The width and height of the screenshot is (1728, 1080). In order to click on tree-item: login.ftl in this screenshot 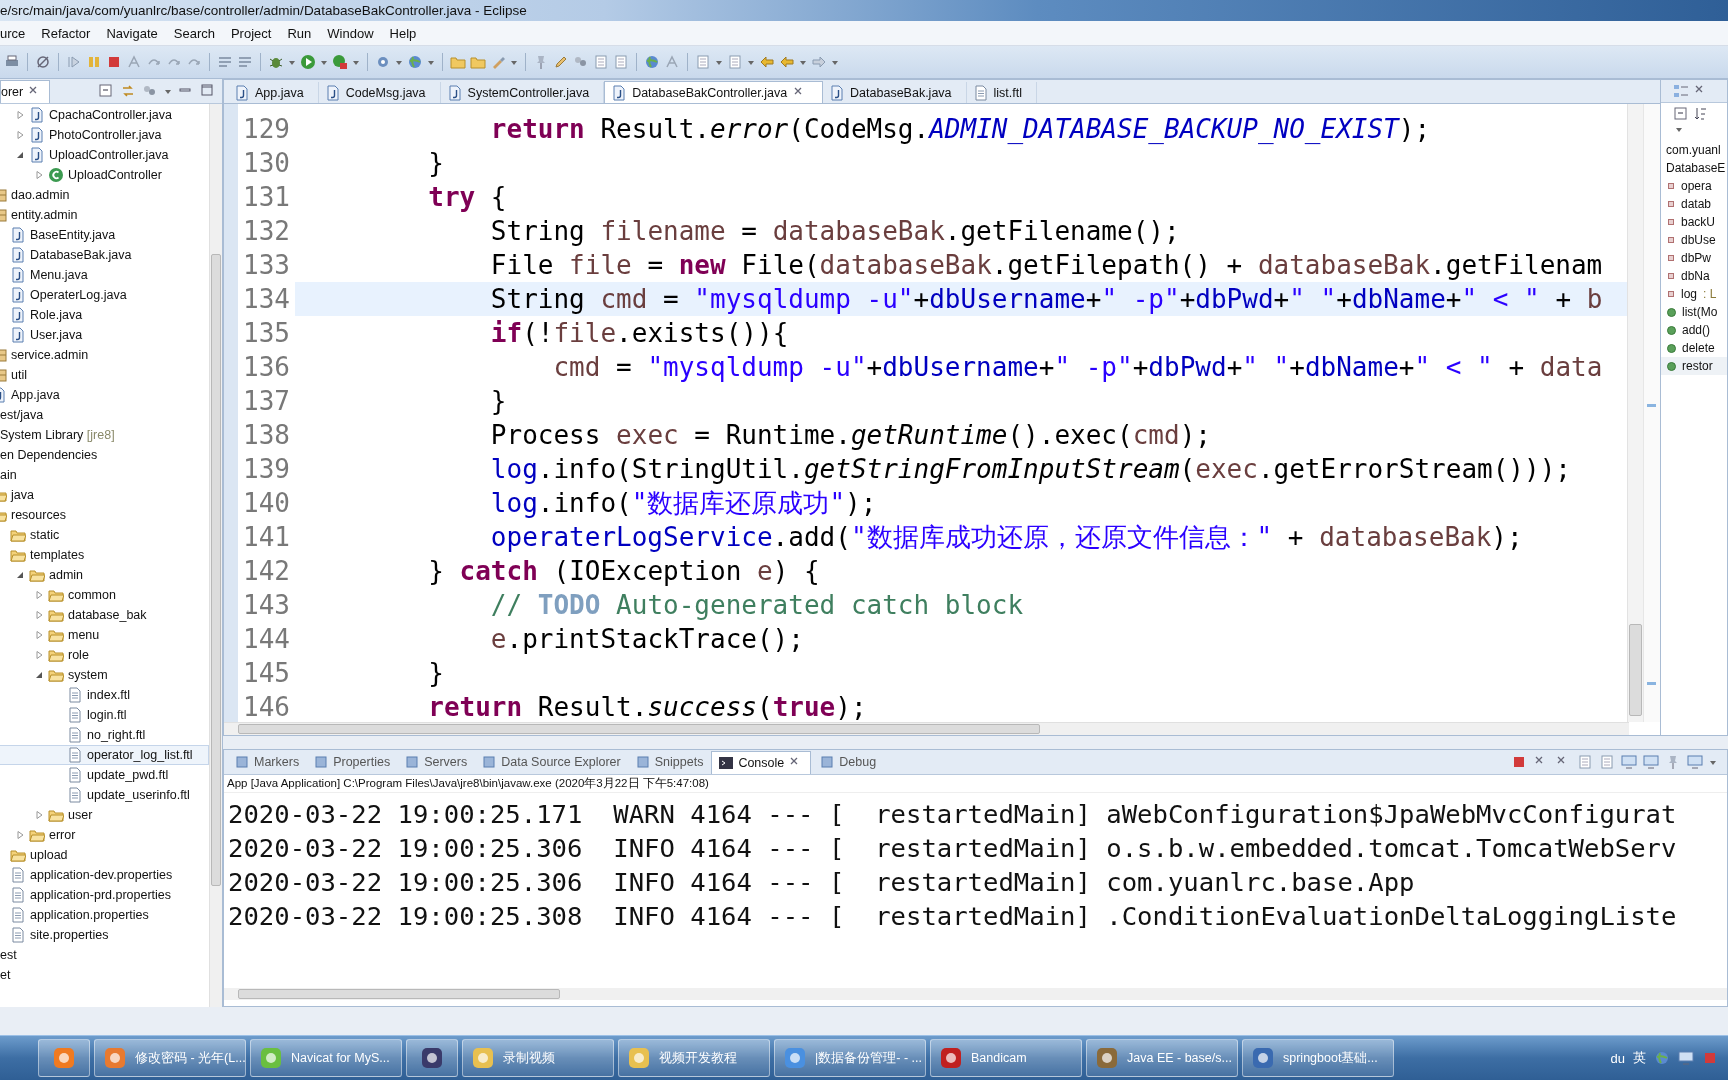, I will do `click(104, 715)`.